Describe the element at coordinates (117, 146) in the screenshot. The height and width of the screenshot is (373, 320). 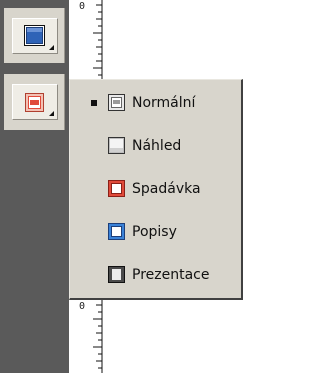
I see `preview-view-icon` at that location.